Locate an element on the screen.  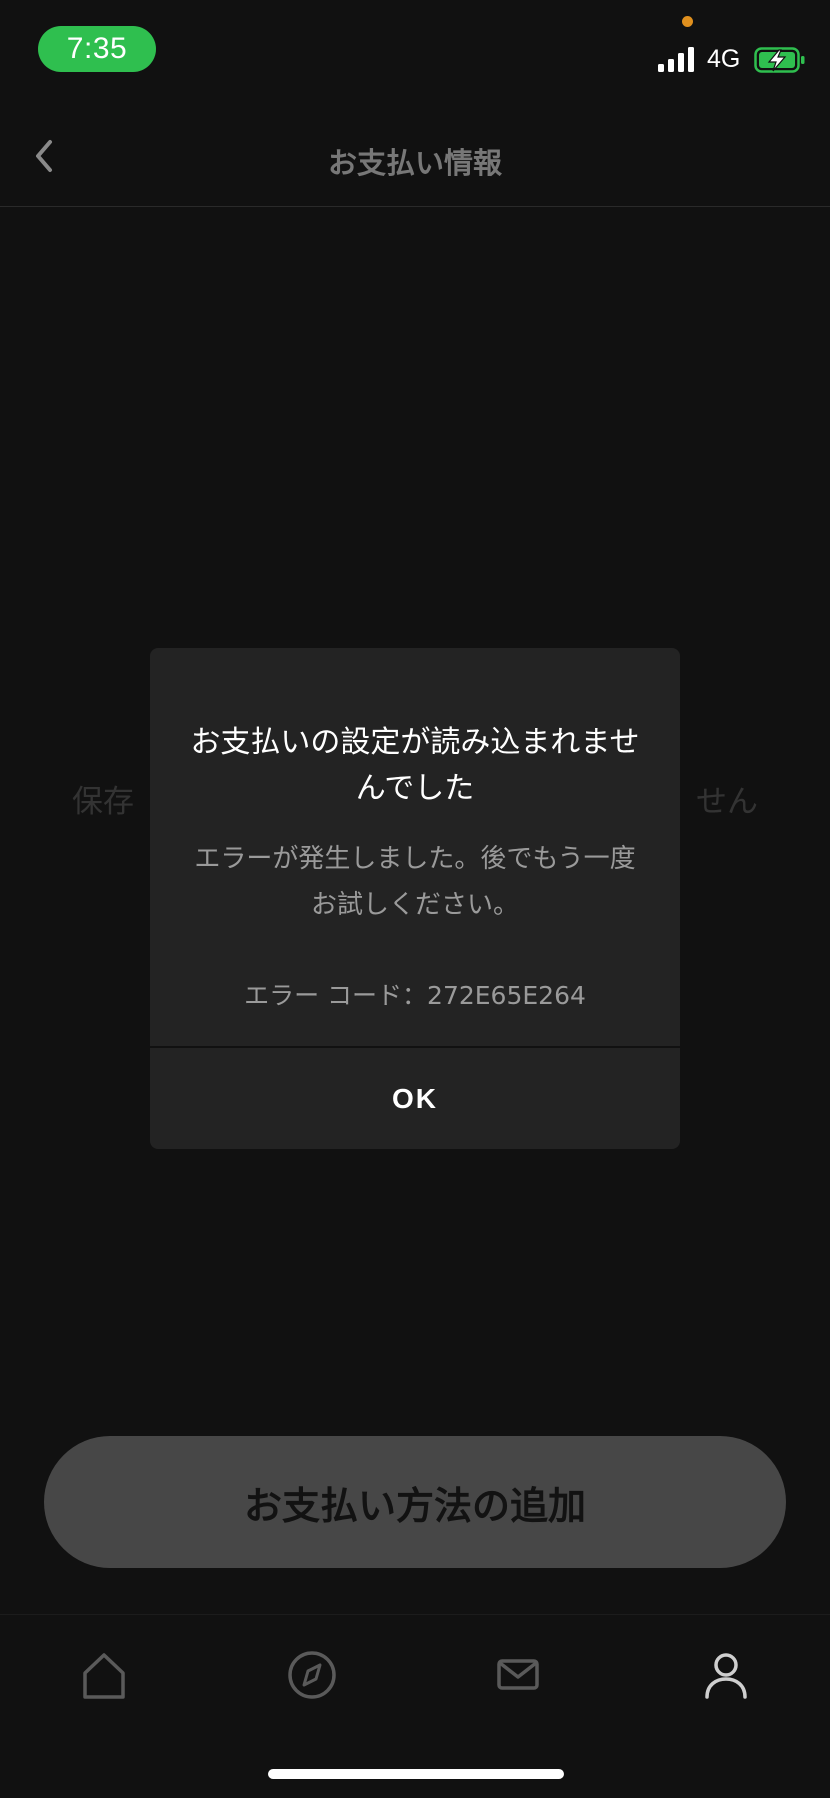
compass-icon is located at coordinates (312, 1675).